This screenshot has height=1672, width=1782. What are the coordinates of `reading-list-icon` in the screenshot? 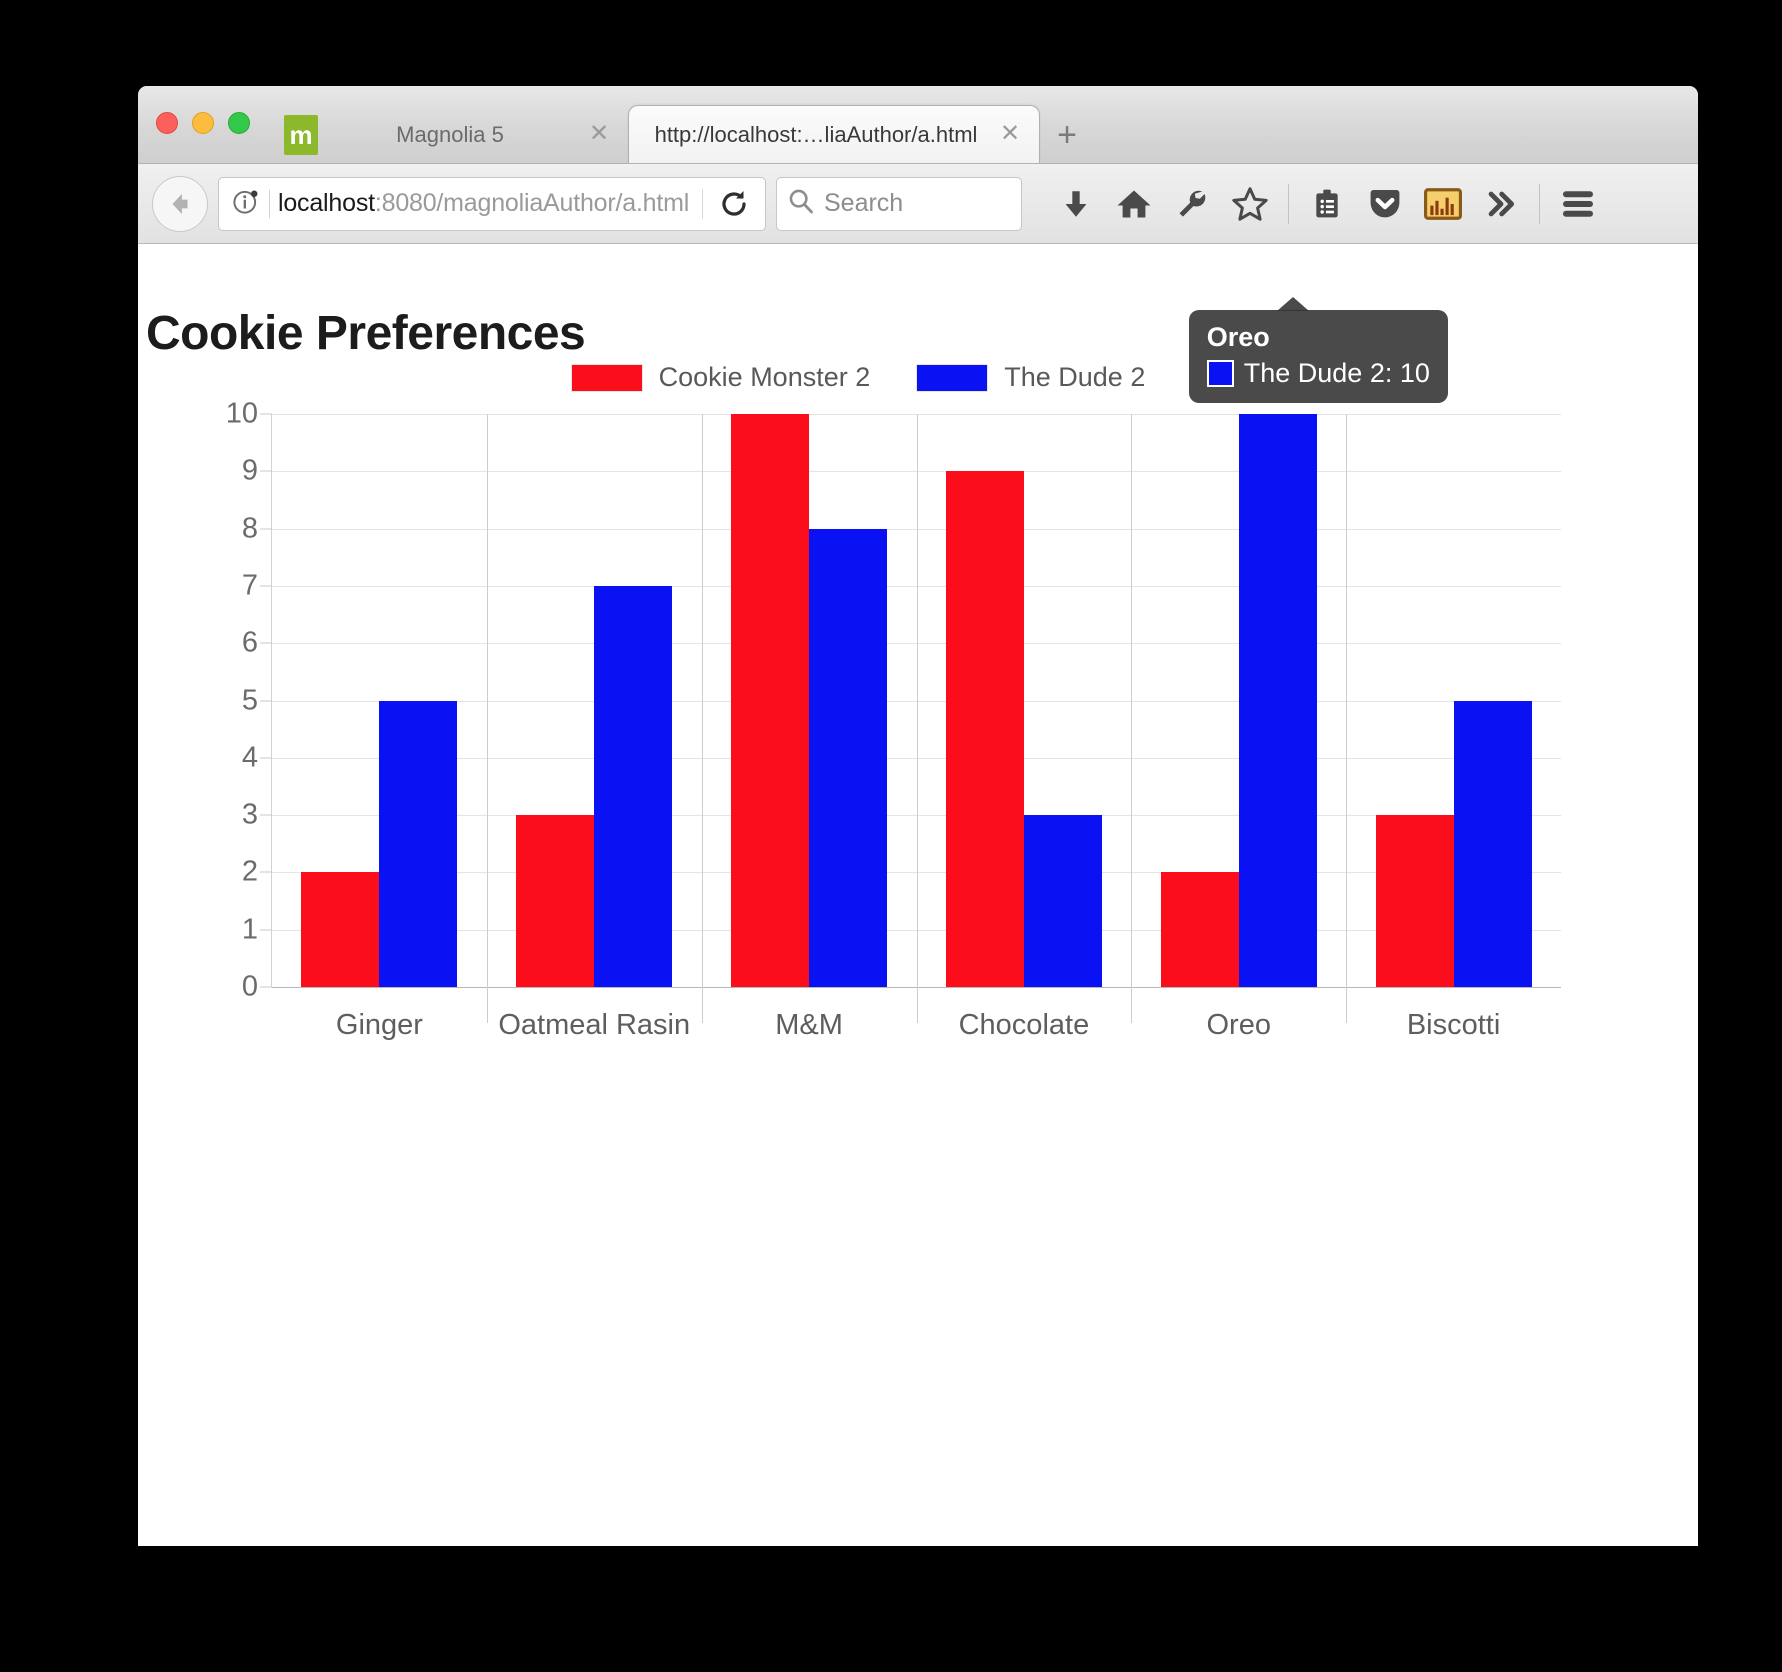 It's located at (1327, 203).